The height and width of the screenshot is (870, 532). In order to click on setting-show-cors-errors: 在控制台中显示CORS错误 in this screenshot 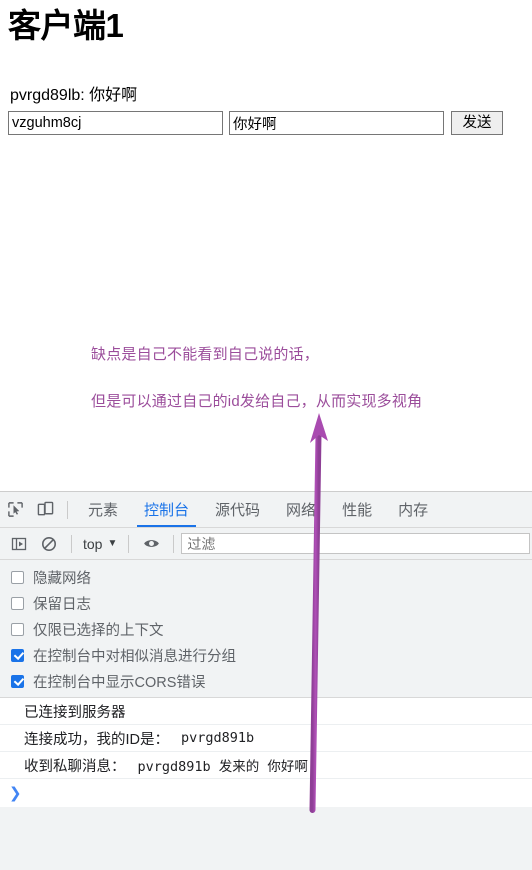, I will do `click(266, 681)`.